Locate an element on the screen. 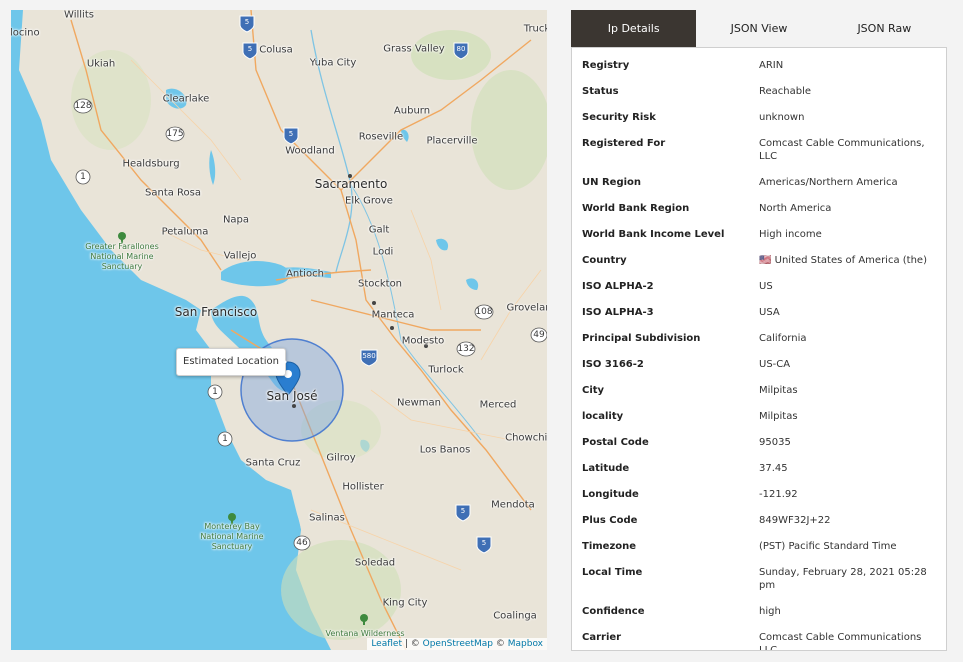 The image size is (963, 662). tab-json-view: JSON View is located at coordinates (759, 28).